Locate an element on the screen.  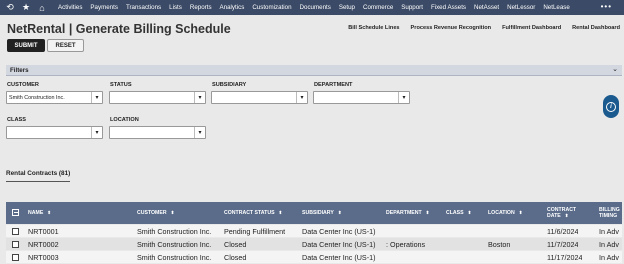
nav-item-setup: Setup is located at coordinates (347, 7).